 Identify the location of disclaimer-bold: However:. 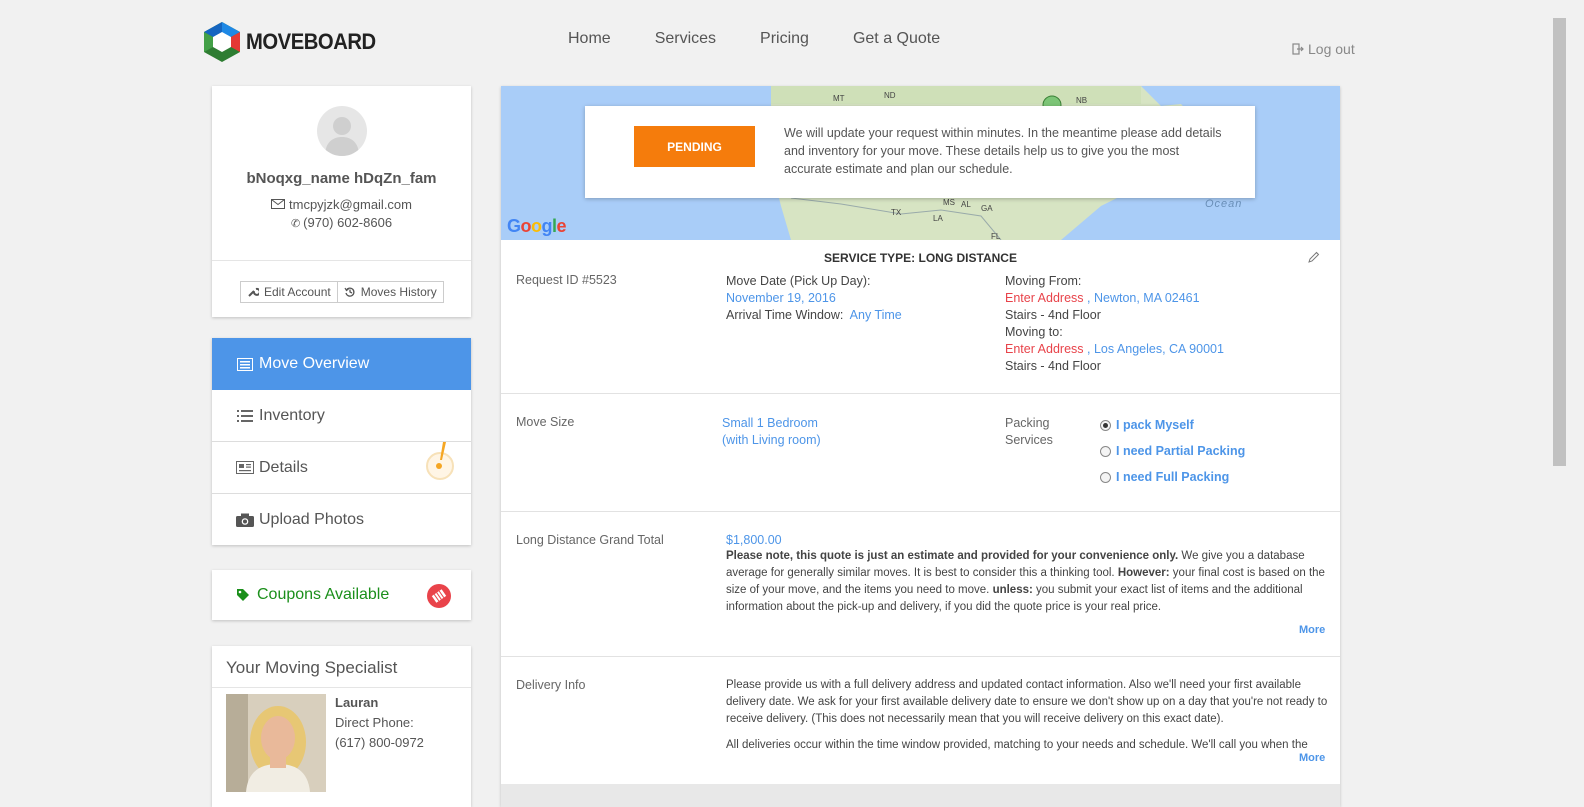
(1143, 573).